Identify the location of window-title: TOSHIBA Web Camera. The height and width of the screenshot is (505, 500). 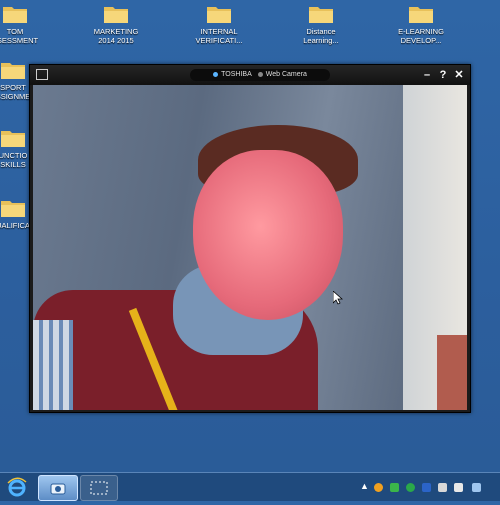
(260, 75).